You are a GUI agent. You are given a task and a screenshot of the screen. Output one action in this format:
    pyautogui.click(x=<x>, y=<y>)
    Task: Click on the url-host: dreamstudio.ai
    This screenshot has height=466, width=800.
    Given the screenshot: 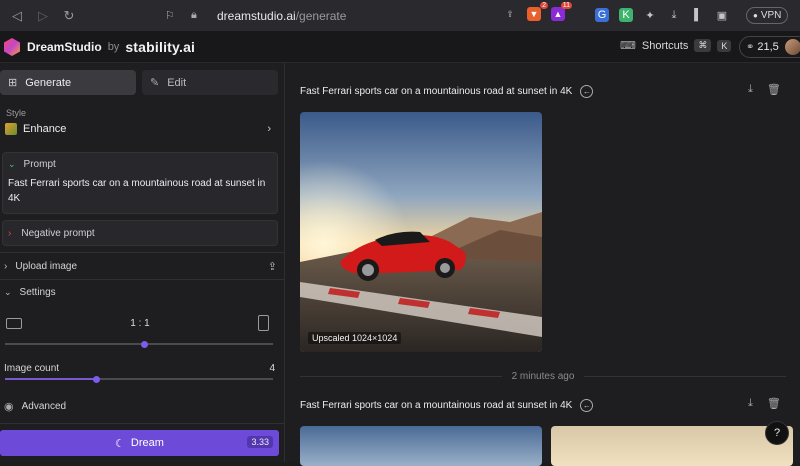 What is the action you would take?
    pyautogui.click(x=256, y=15)
    